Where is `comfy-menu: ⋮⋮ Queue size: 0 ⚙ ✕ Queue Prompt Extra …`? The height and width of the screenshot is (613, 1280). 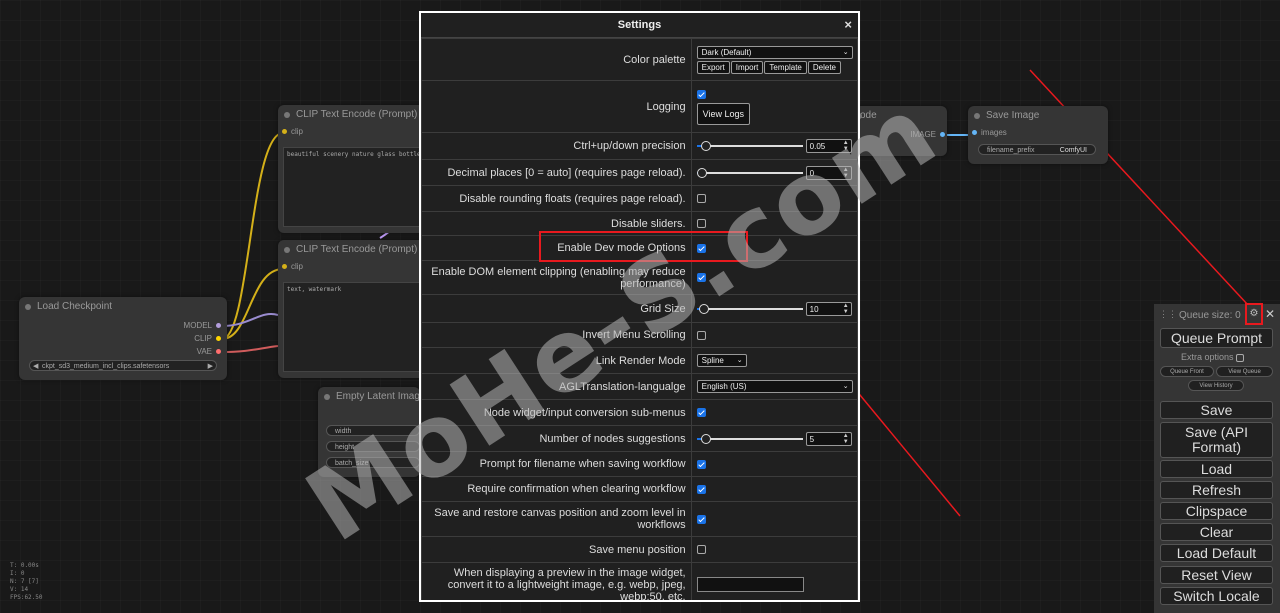 comfy-menu: ⋮⋮ Queue size: 0 ⚙ ✕ Queue Prompt Extra … is located at coordinates (1217, 458).